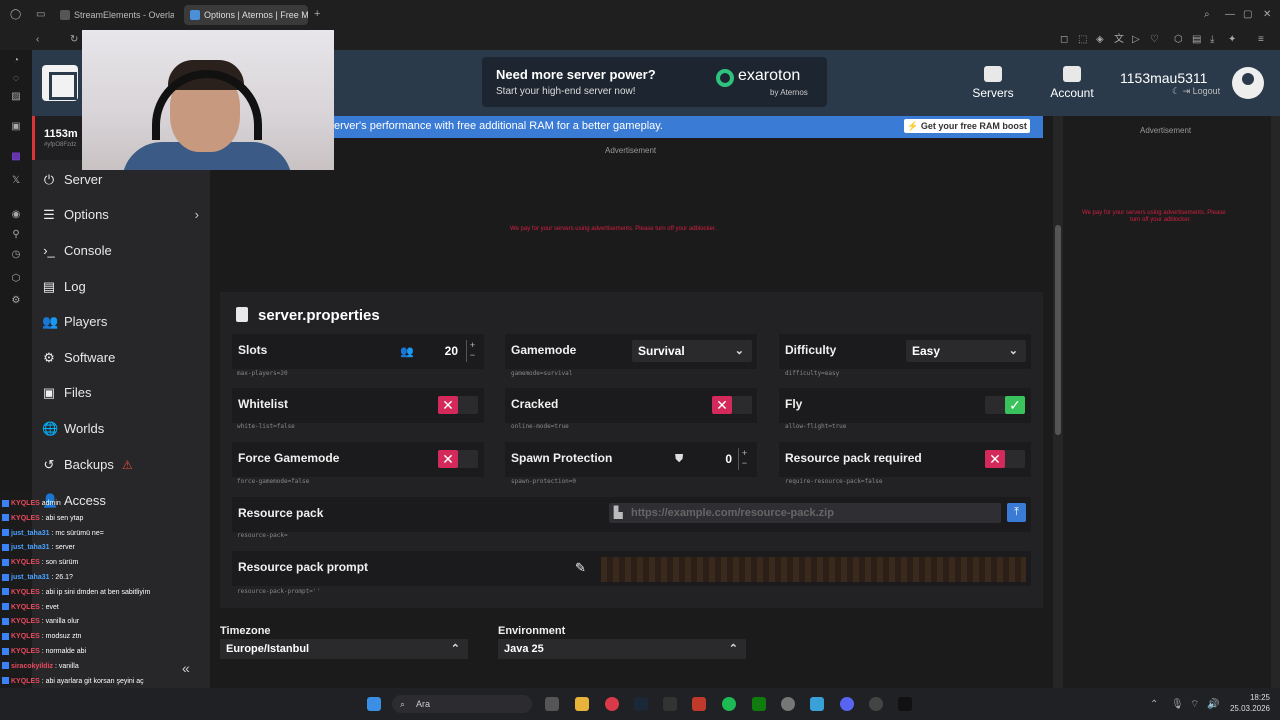  Describe the element at coordinates (759, 704) in the screenshot. I see `xbox-icon` at that location.